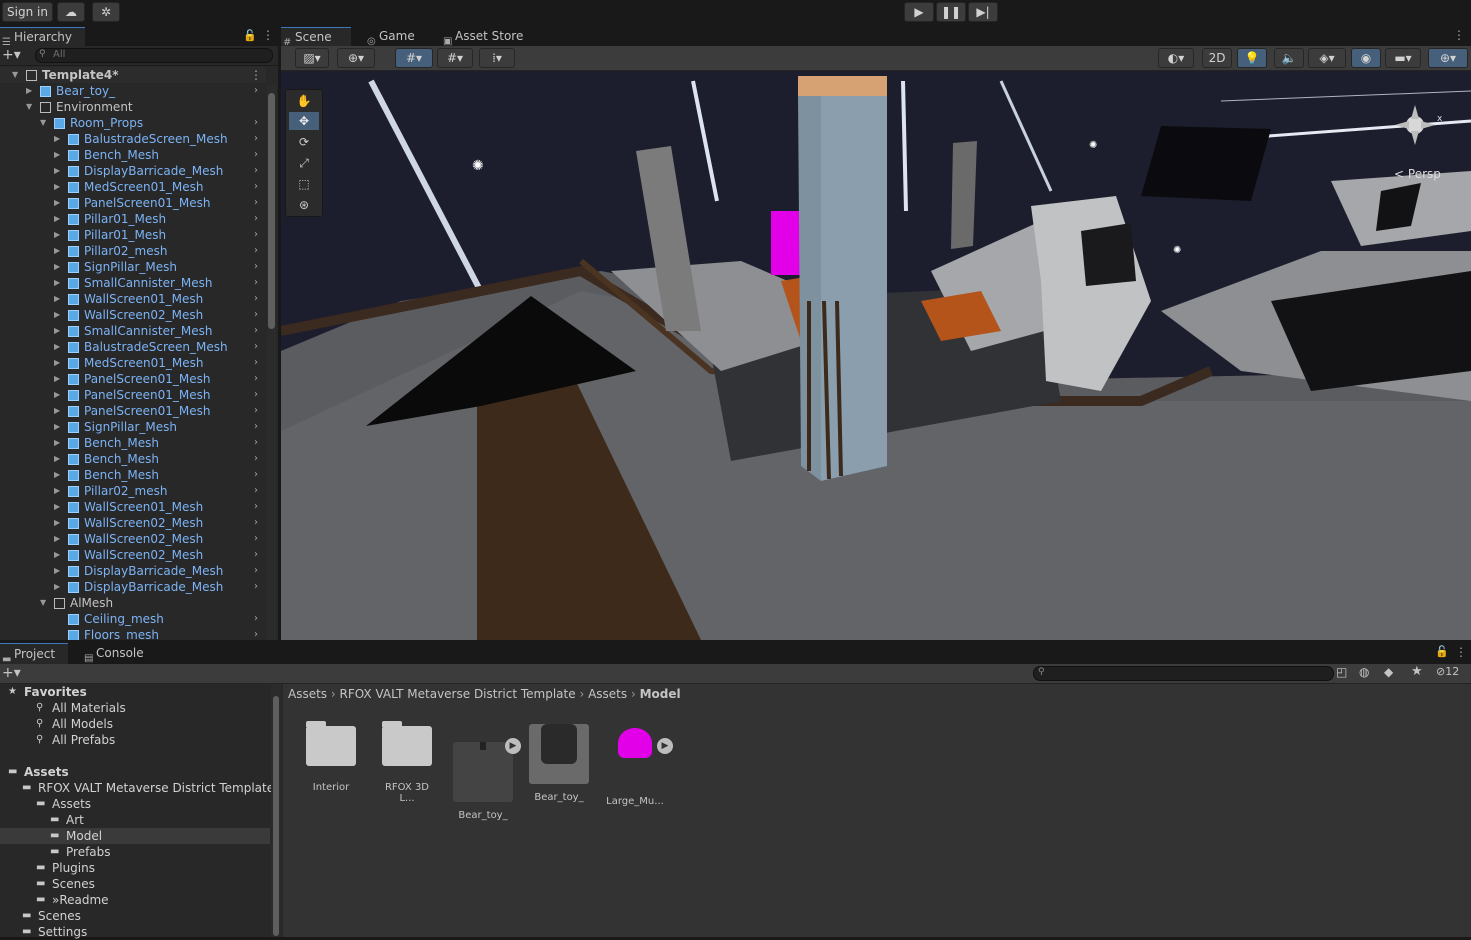 This screenshot has height=940, width=1471. I want to click on asset-item: Interior, so click(331, 753).